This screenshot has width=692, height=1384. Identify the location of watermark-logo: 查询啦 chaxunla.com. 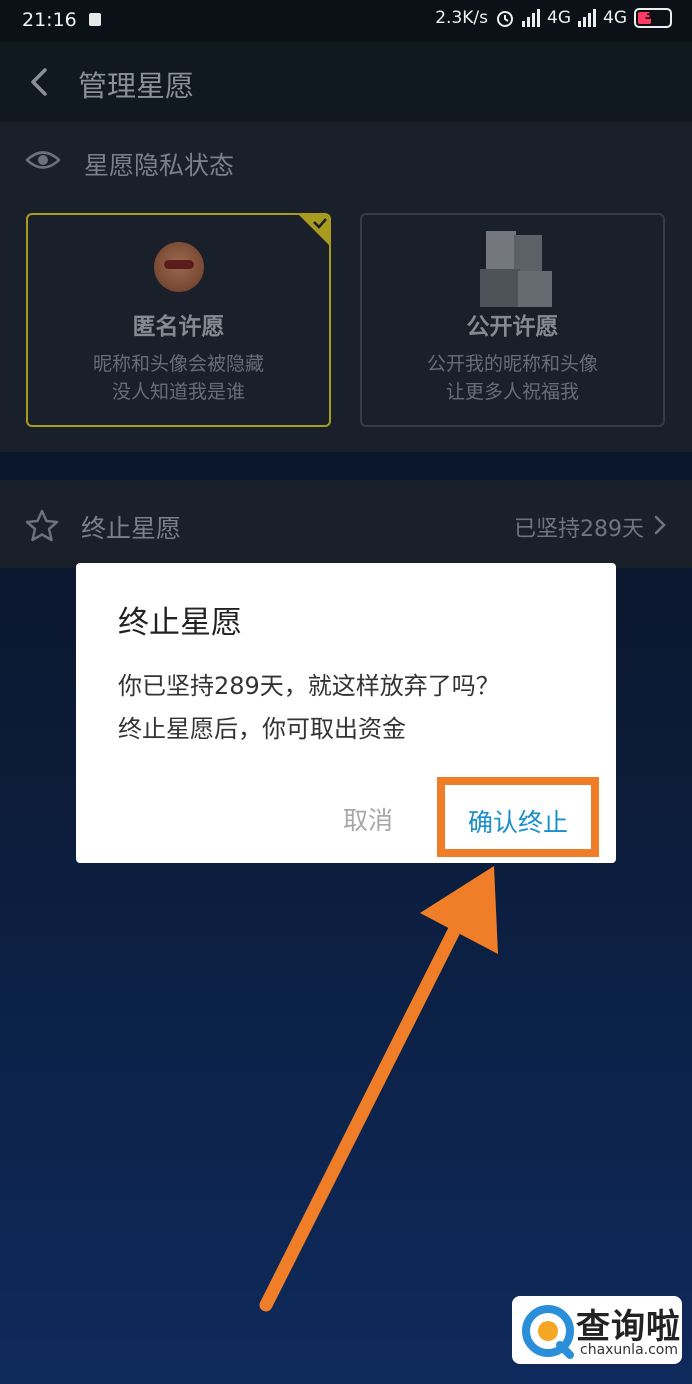
(597, 1330).